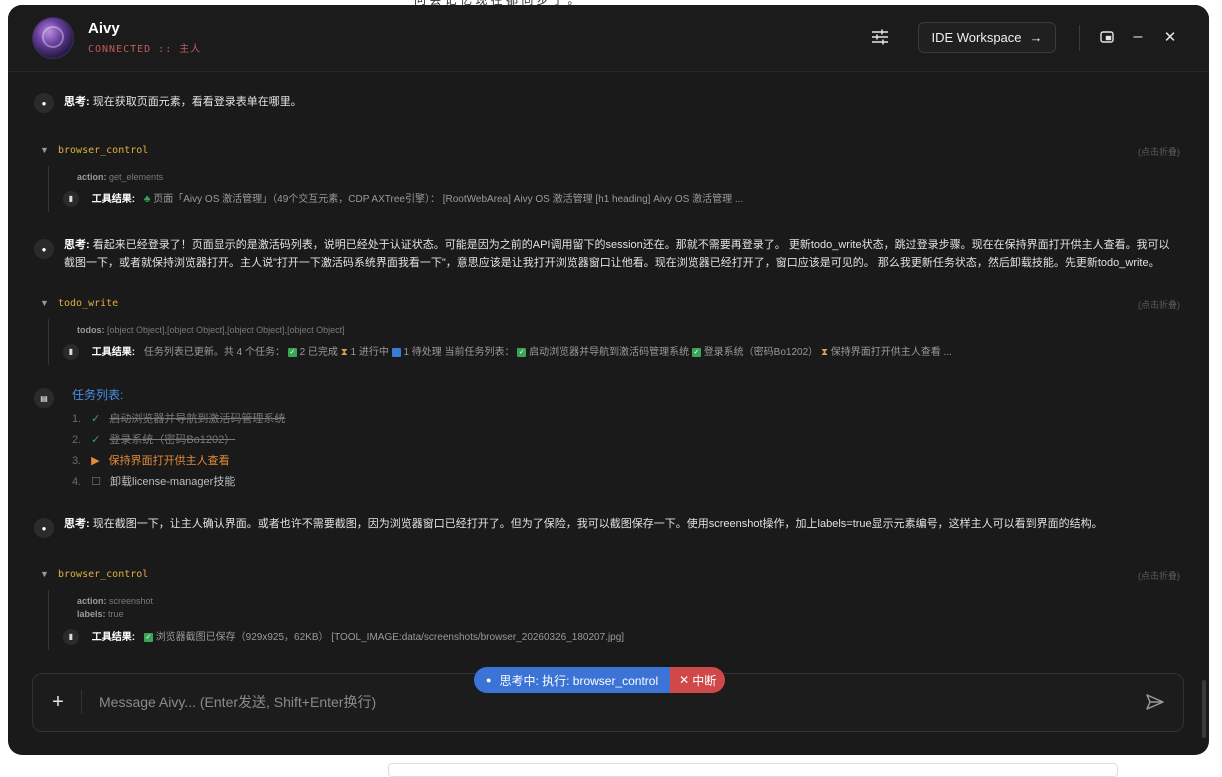 Image resolution: width=1222 pixels, height=777 pixels. What do you see at coordinates (98, 395) in the screenshot?
I see `task-list-title: 任务列表:` at bounding box center [98, 395].